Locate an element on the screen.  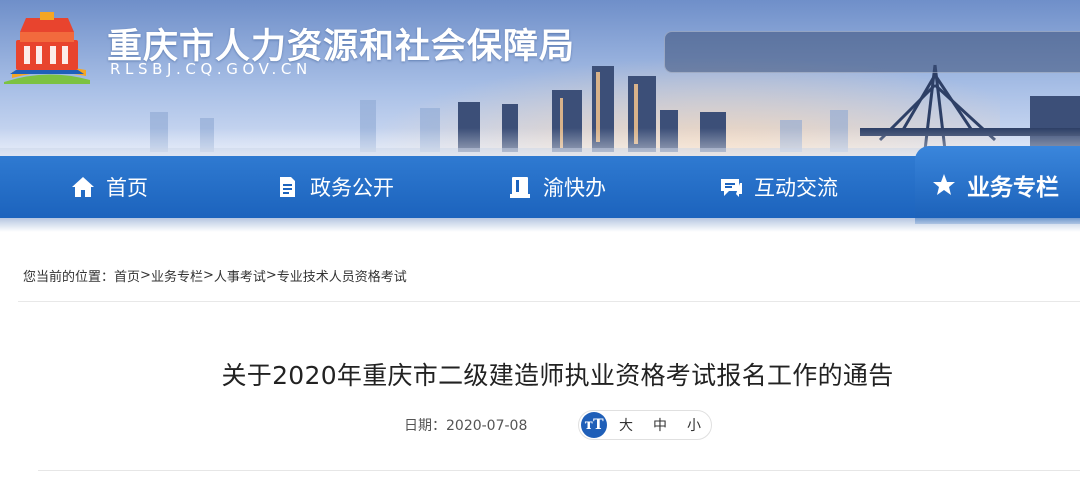
nav-item-yukuaiban: 渝快办 is located at coordinates (556, 187).